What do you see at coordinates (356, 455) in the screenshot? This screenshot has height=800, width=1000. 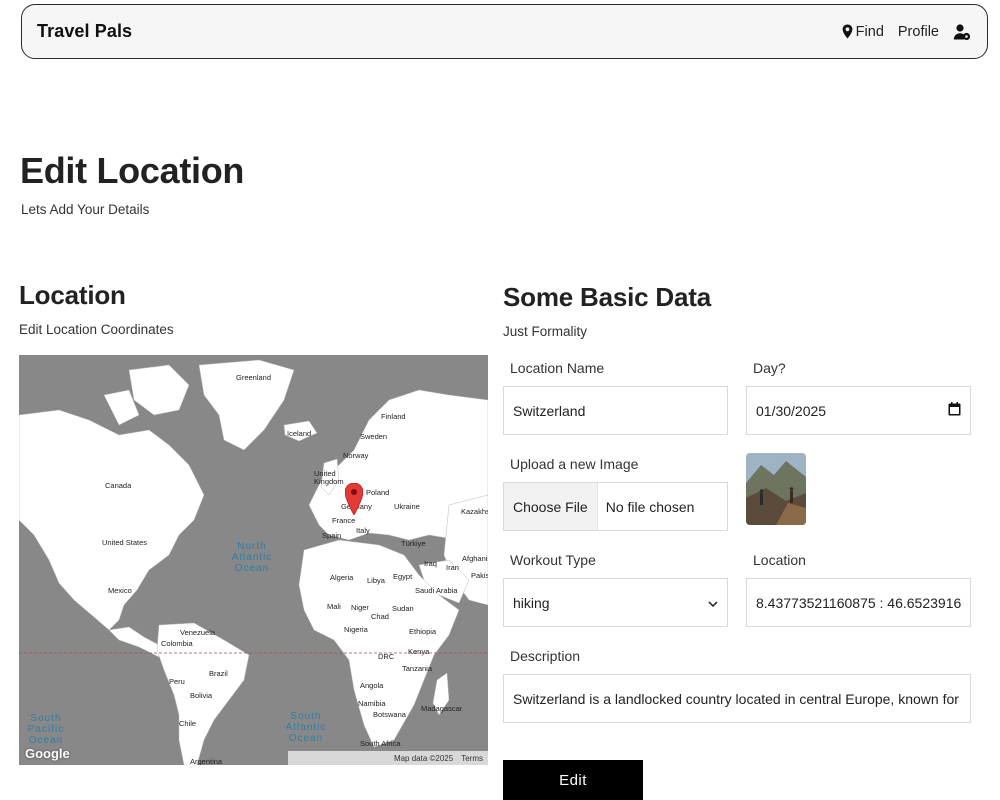 I see `map-label-norway: Norway` at bounding box center [356, 455].